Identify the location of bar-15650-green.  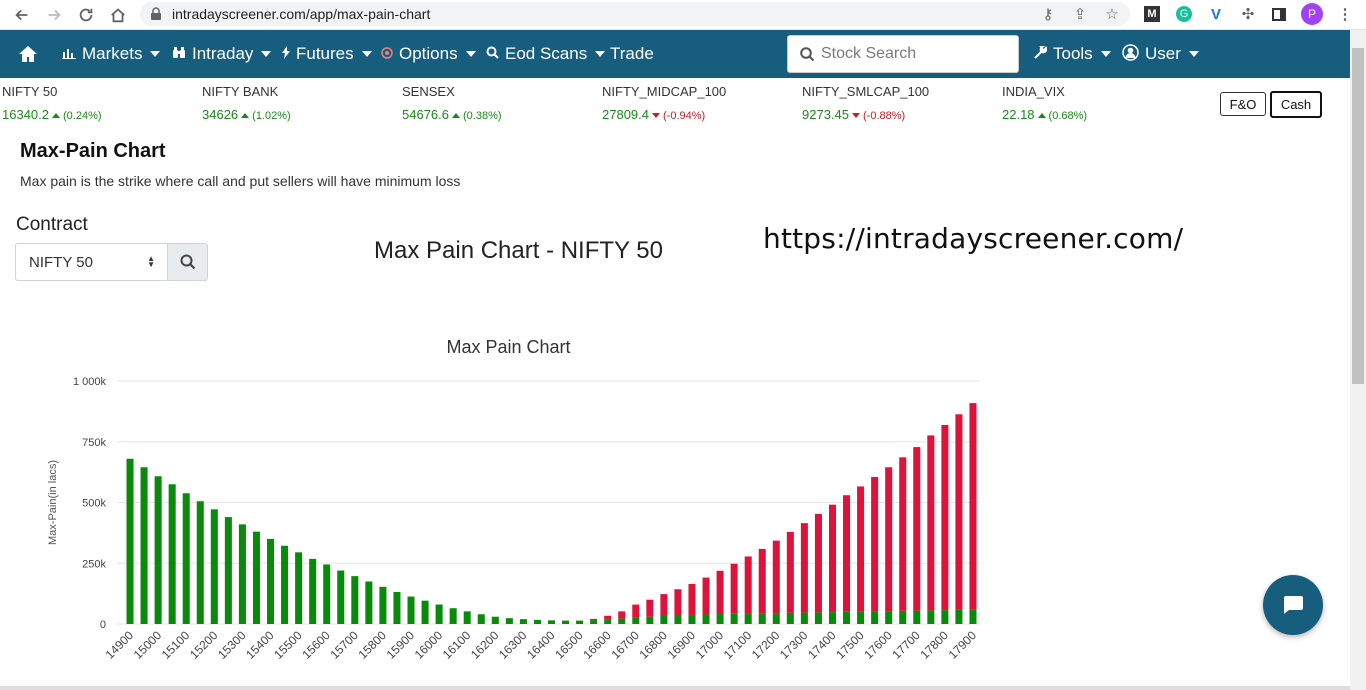
(341, 597).